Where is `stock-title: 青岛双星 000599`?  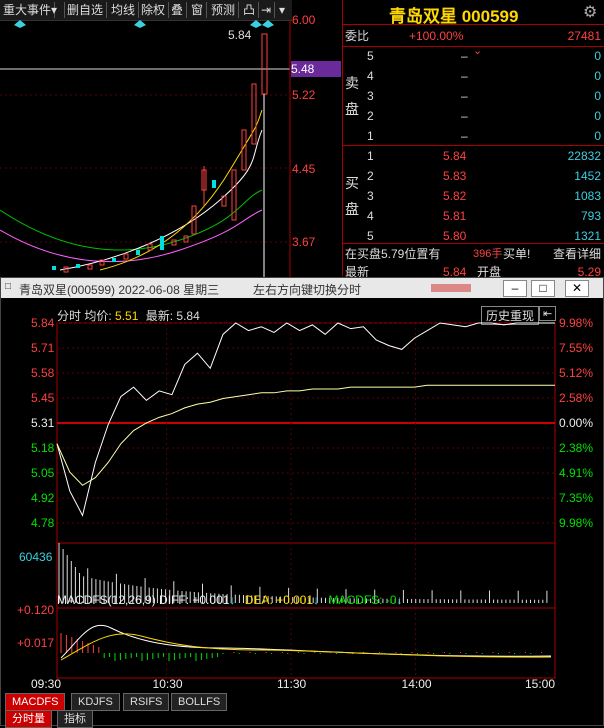 stock-title: 青岛双星 000599 is located at coordinates (454, 16).